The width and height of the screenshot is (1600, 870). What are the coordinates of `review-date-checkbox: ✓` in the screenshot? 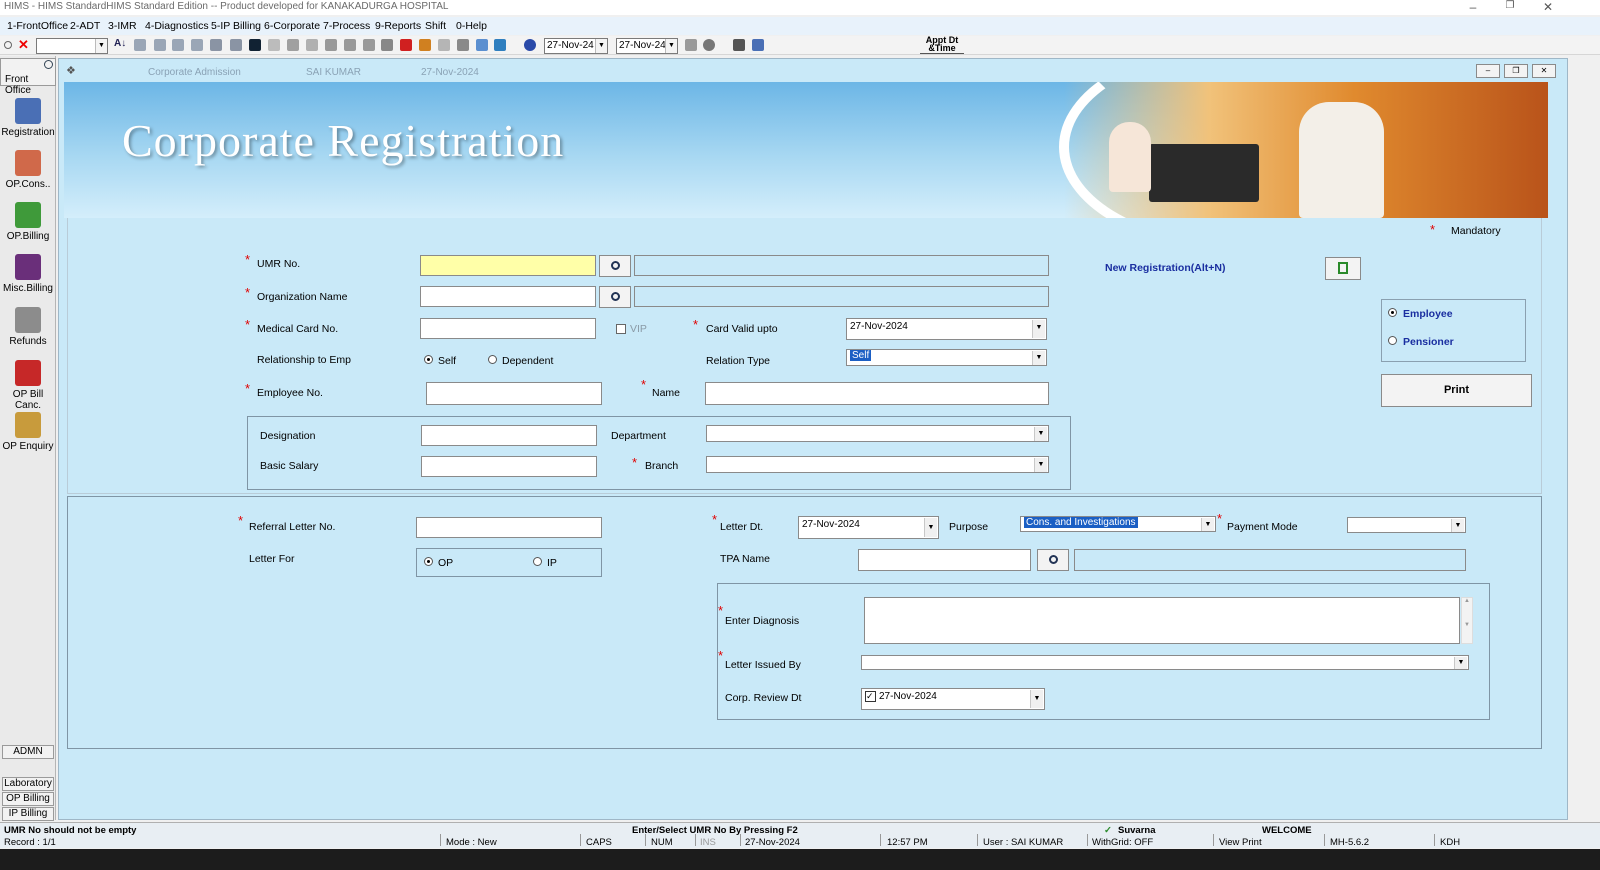 It's located at (870, 696).